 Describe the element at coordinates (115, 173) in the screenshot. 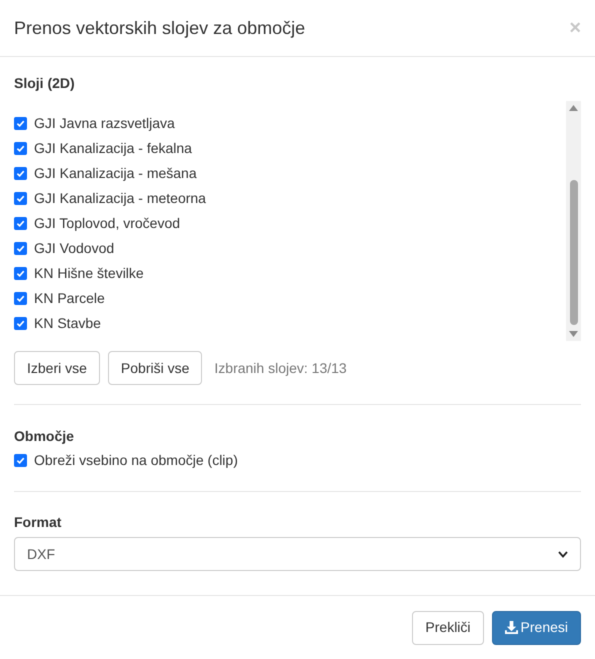

I see `layer-label: GJI Kanalizacija - mešana` at that location.